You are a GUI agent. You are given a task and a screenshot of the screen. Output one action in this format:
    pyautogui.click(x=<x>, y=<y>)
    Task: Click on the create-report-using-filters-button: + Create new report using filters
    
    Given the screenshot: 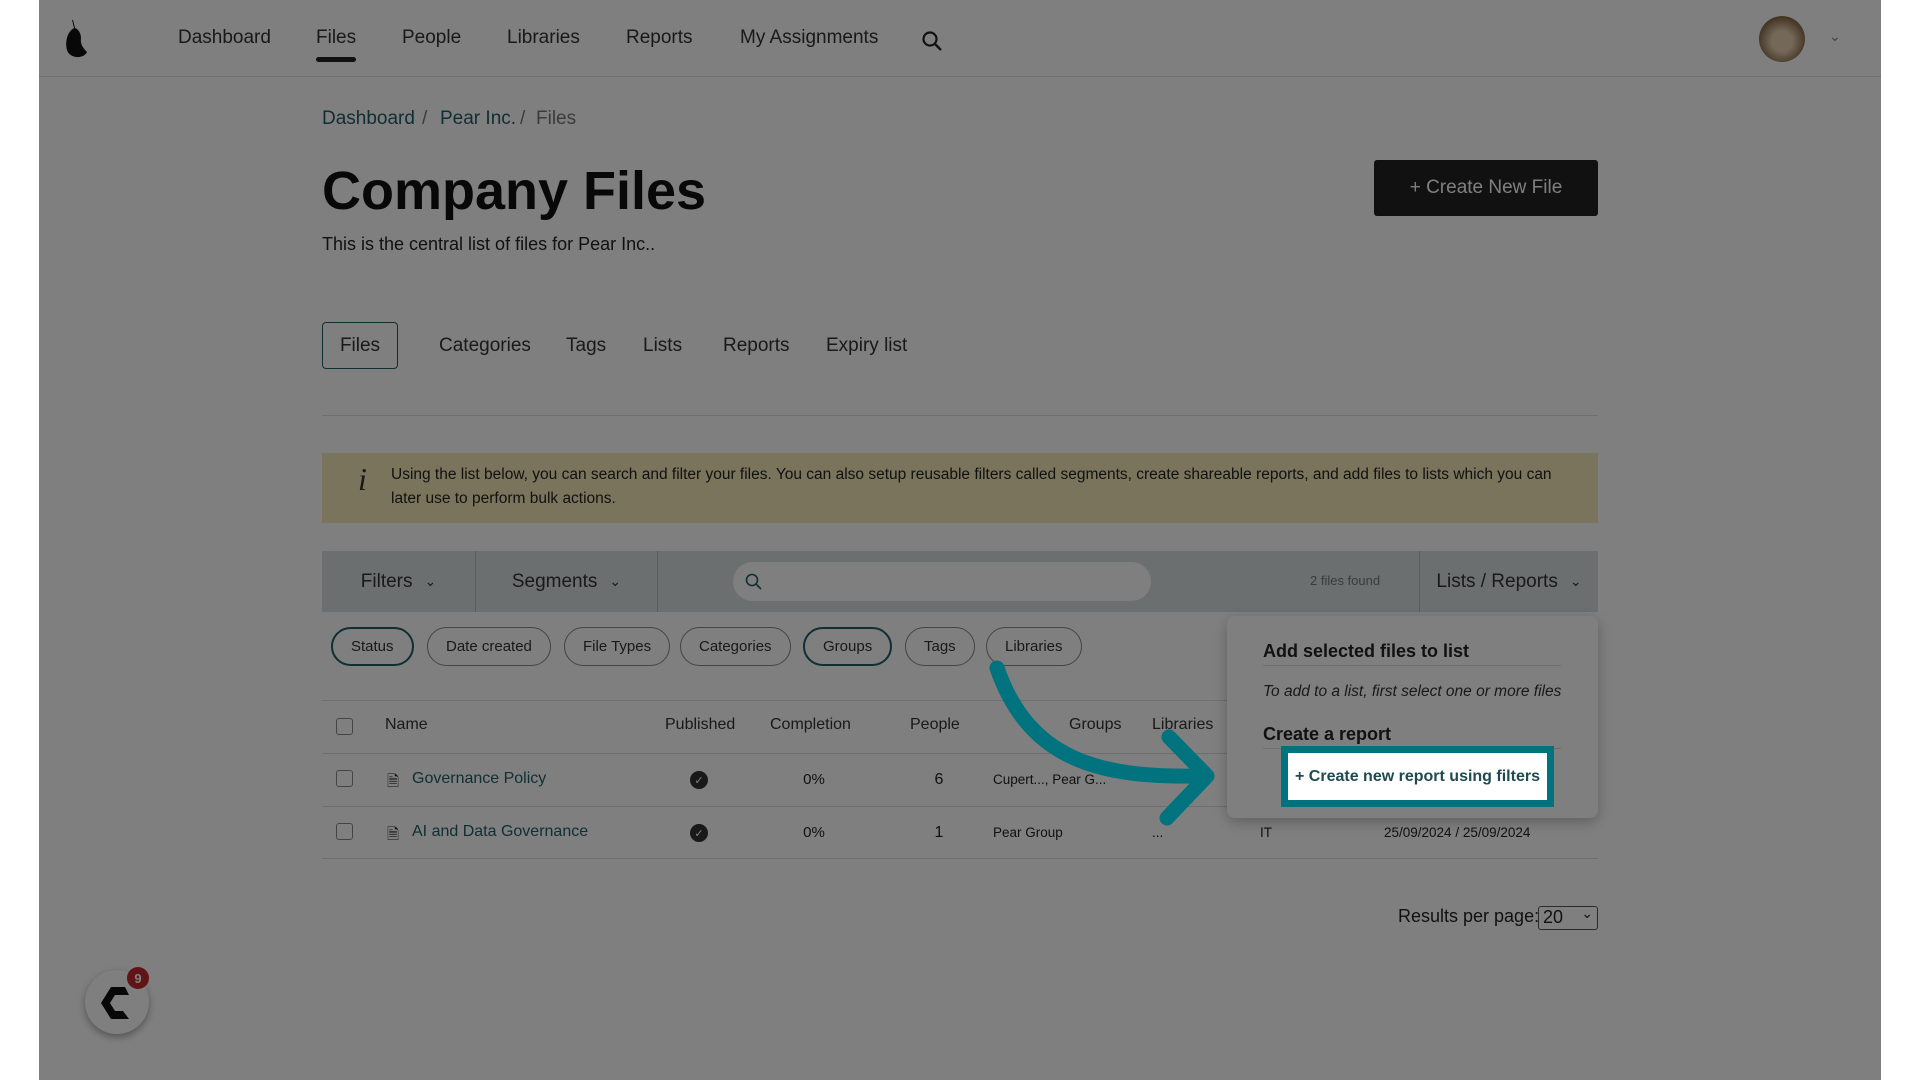 What is the action you would take?
    pyautogui.click(x=1417, y=776)
    